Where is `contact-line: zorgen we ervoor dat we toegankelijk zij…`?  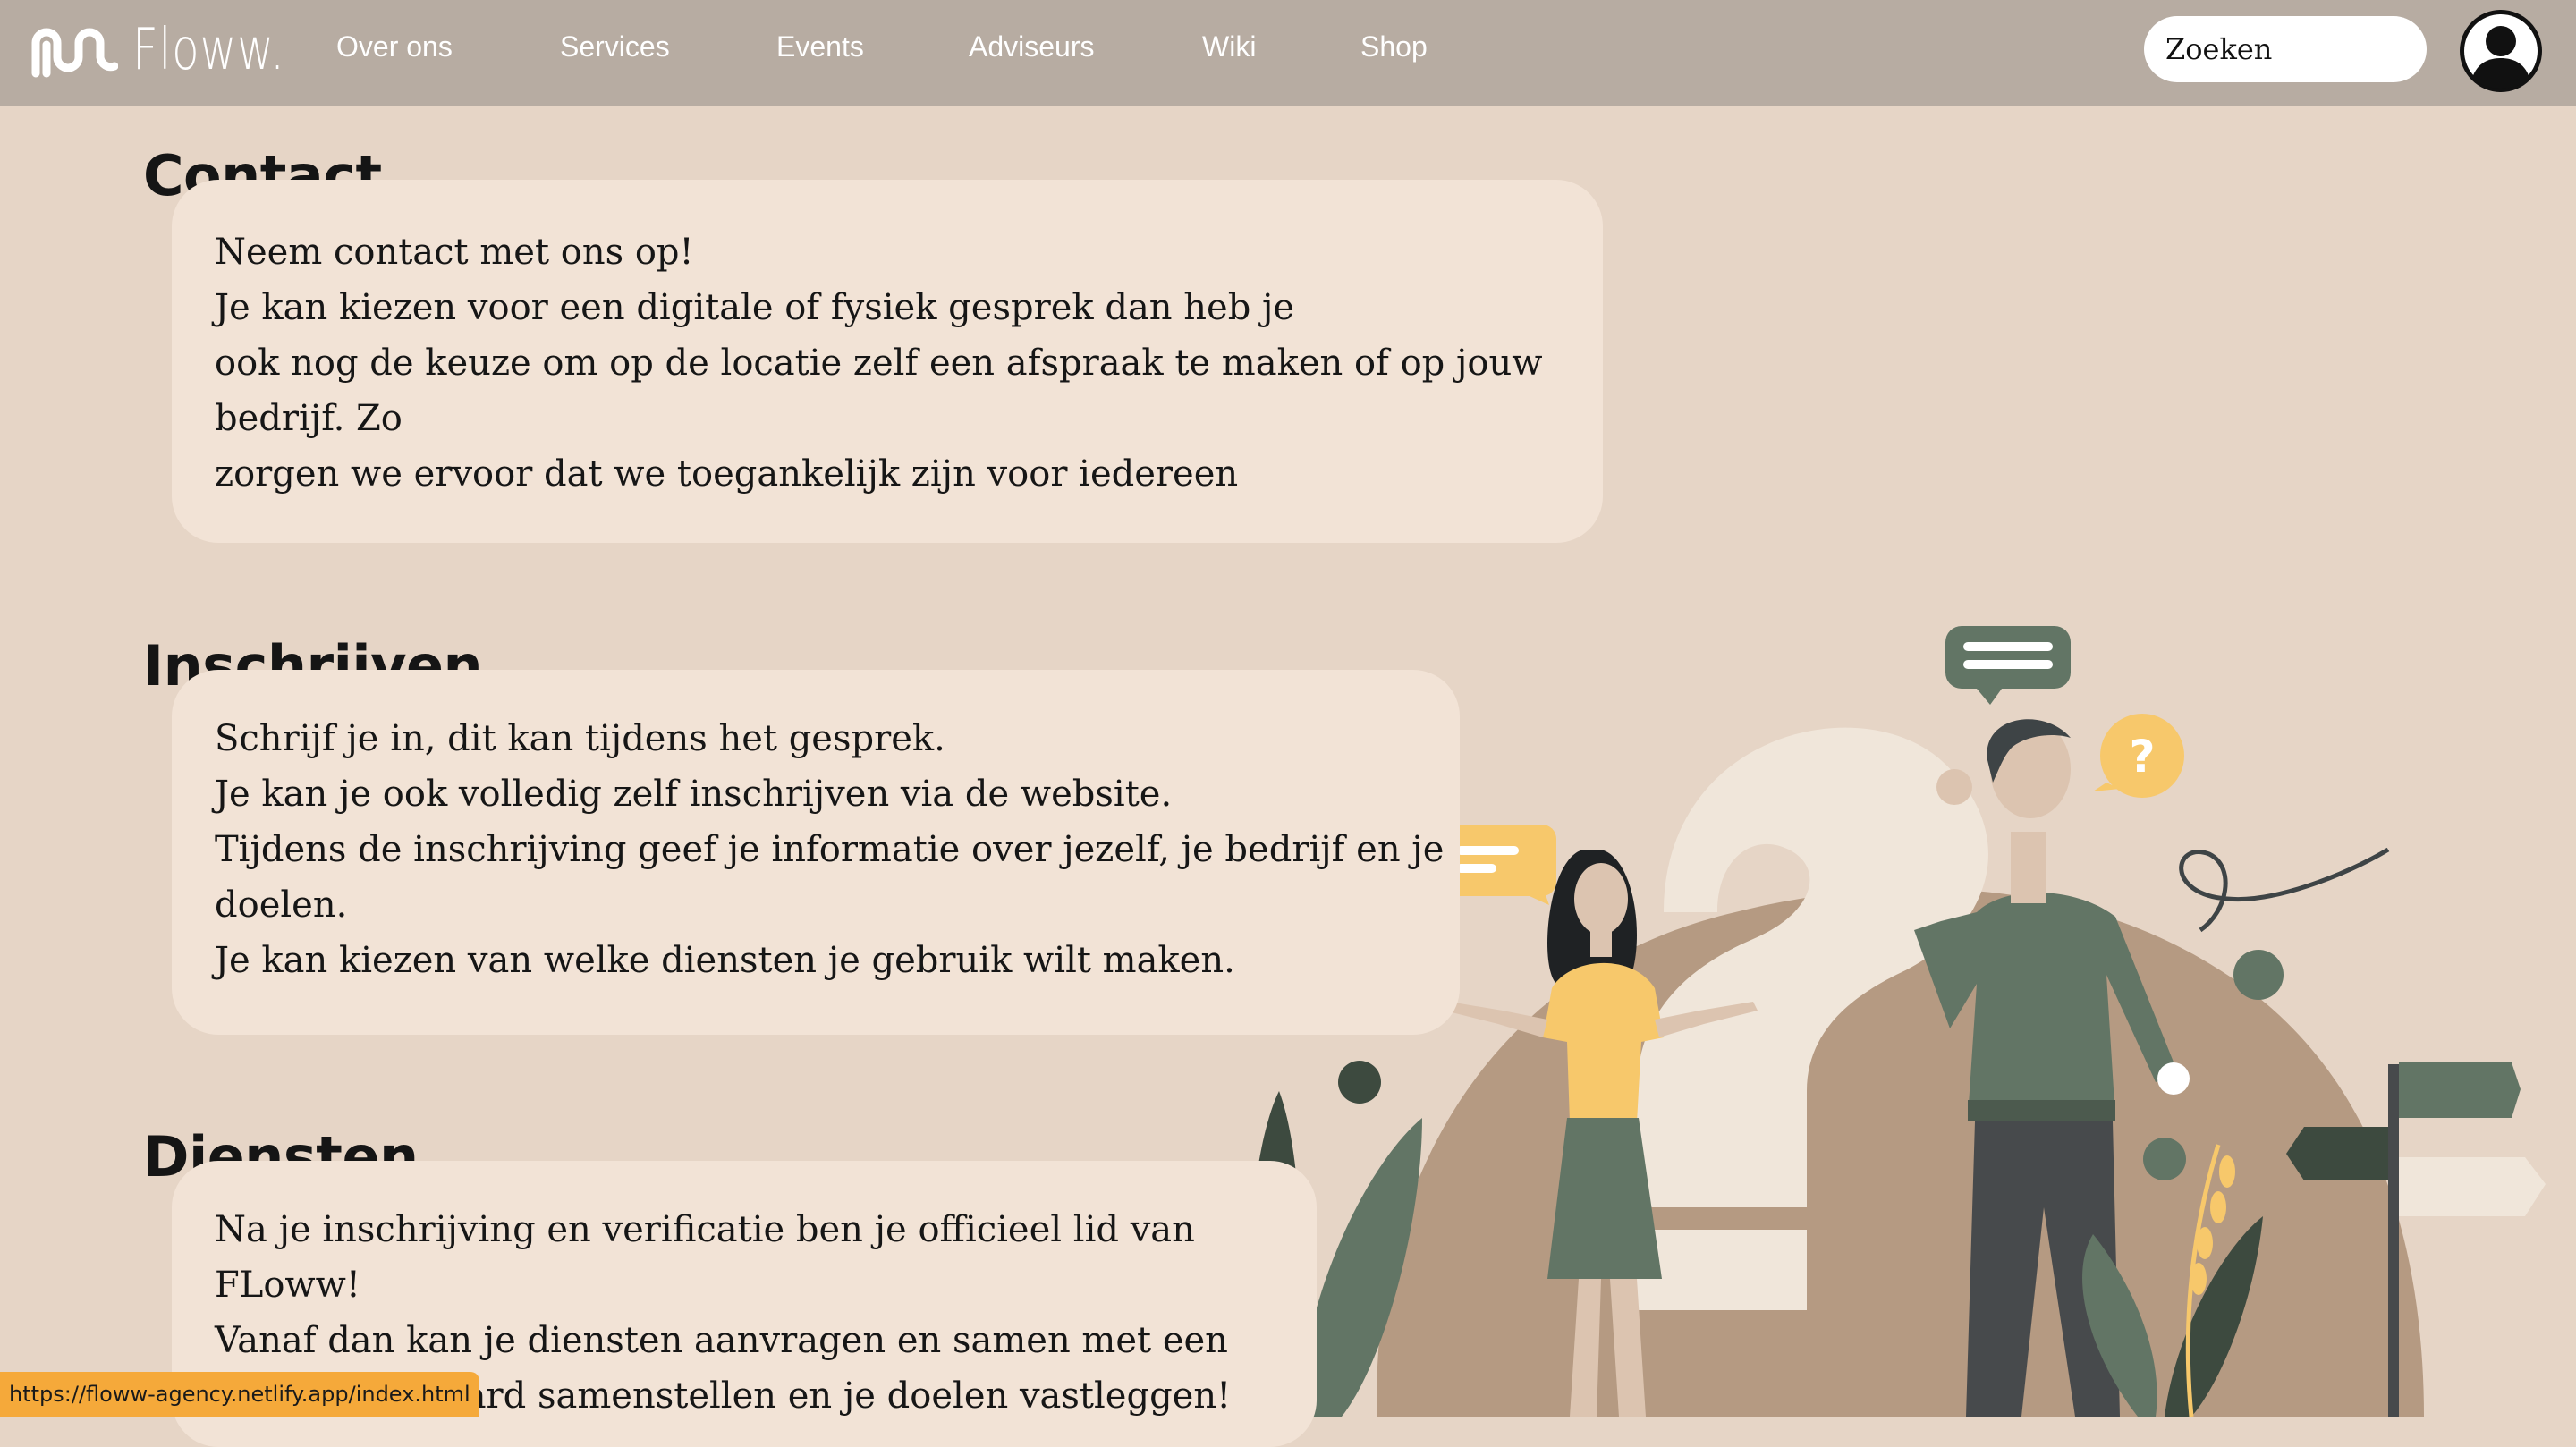 contact-line: zorgen we ervoor dat we toegankelijk zij… is located at coordinates (727, 474).